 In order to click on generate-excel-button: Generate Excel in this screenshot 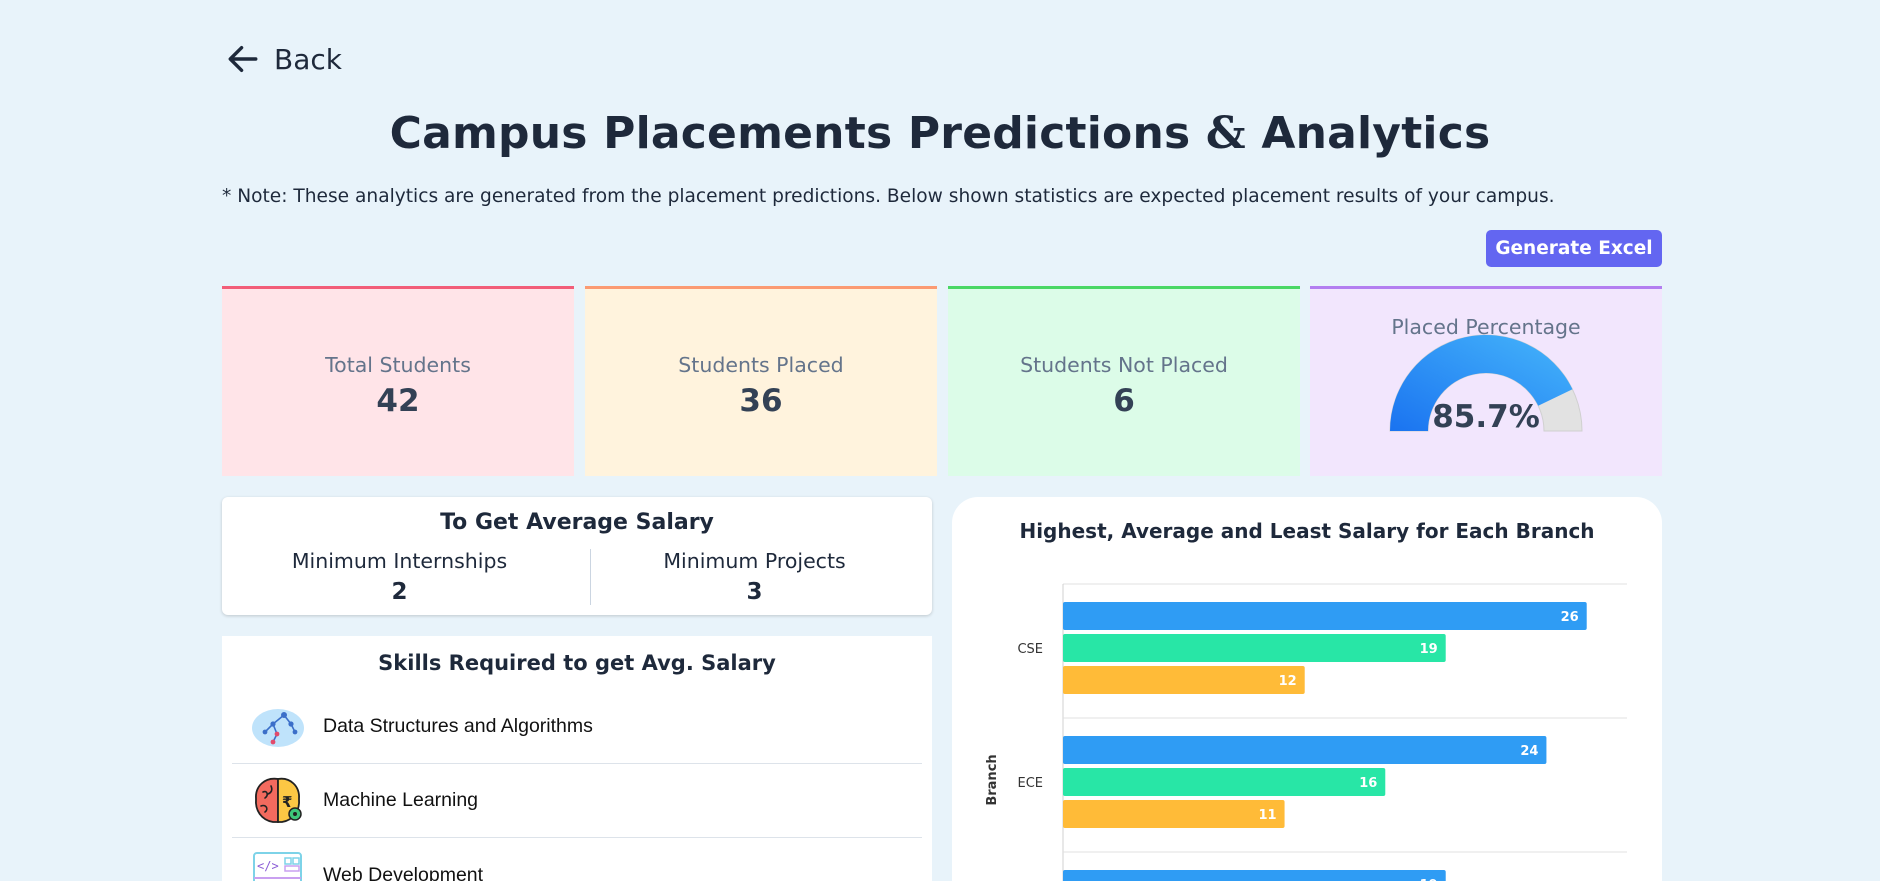, I will do `click(1574, 248)`.